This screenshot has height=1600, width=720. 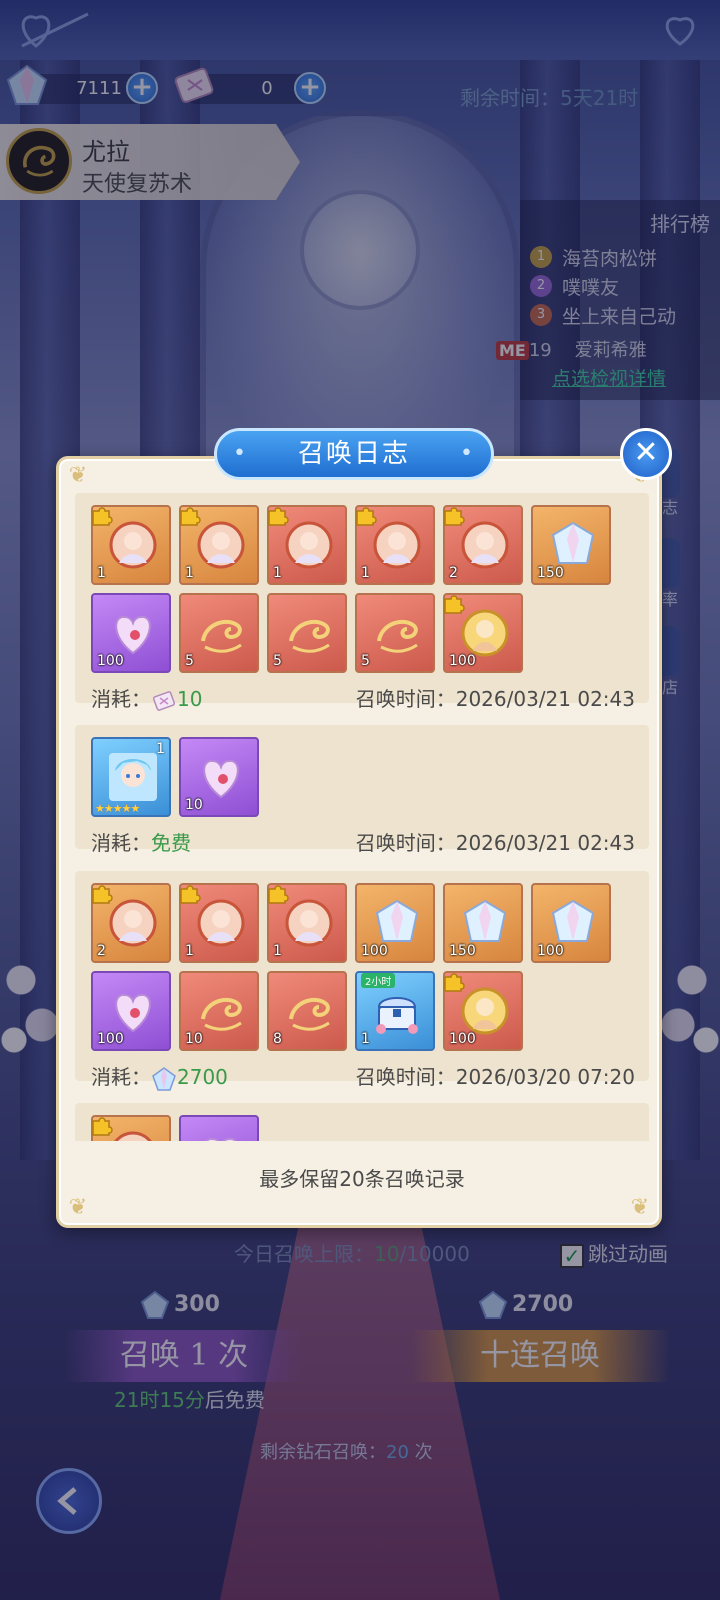 I want to click on summon-time-value: 2026/03/20 07:20, so click(x=545, y=1077).